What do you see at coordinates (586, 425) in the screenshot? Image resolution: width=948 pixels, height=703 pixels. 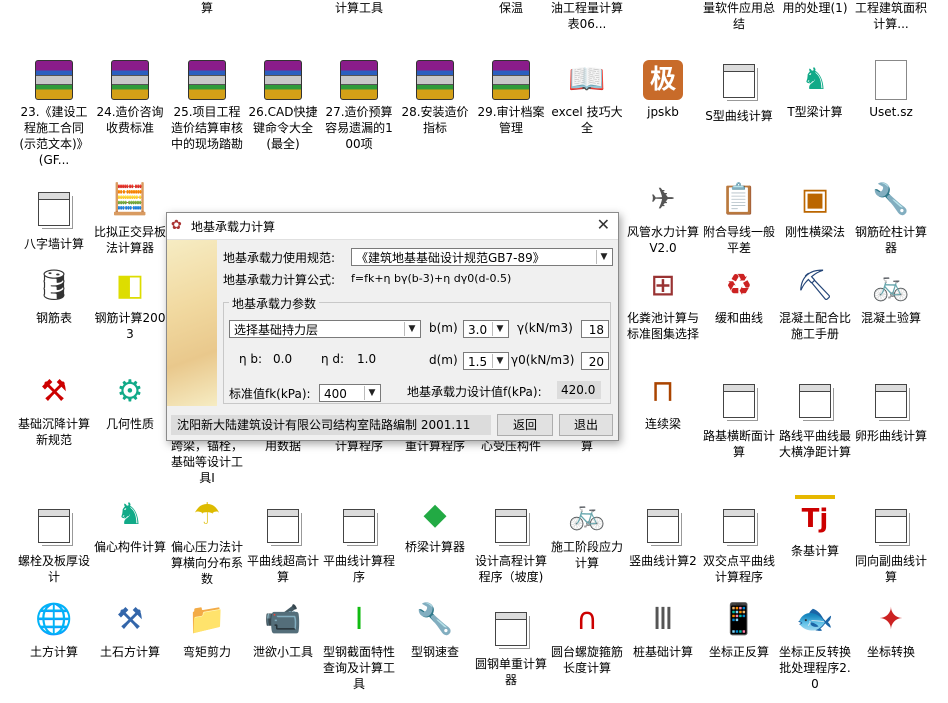 I see `exit-button: 退出` at bounding box center [586, 425].